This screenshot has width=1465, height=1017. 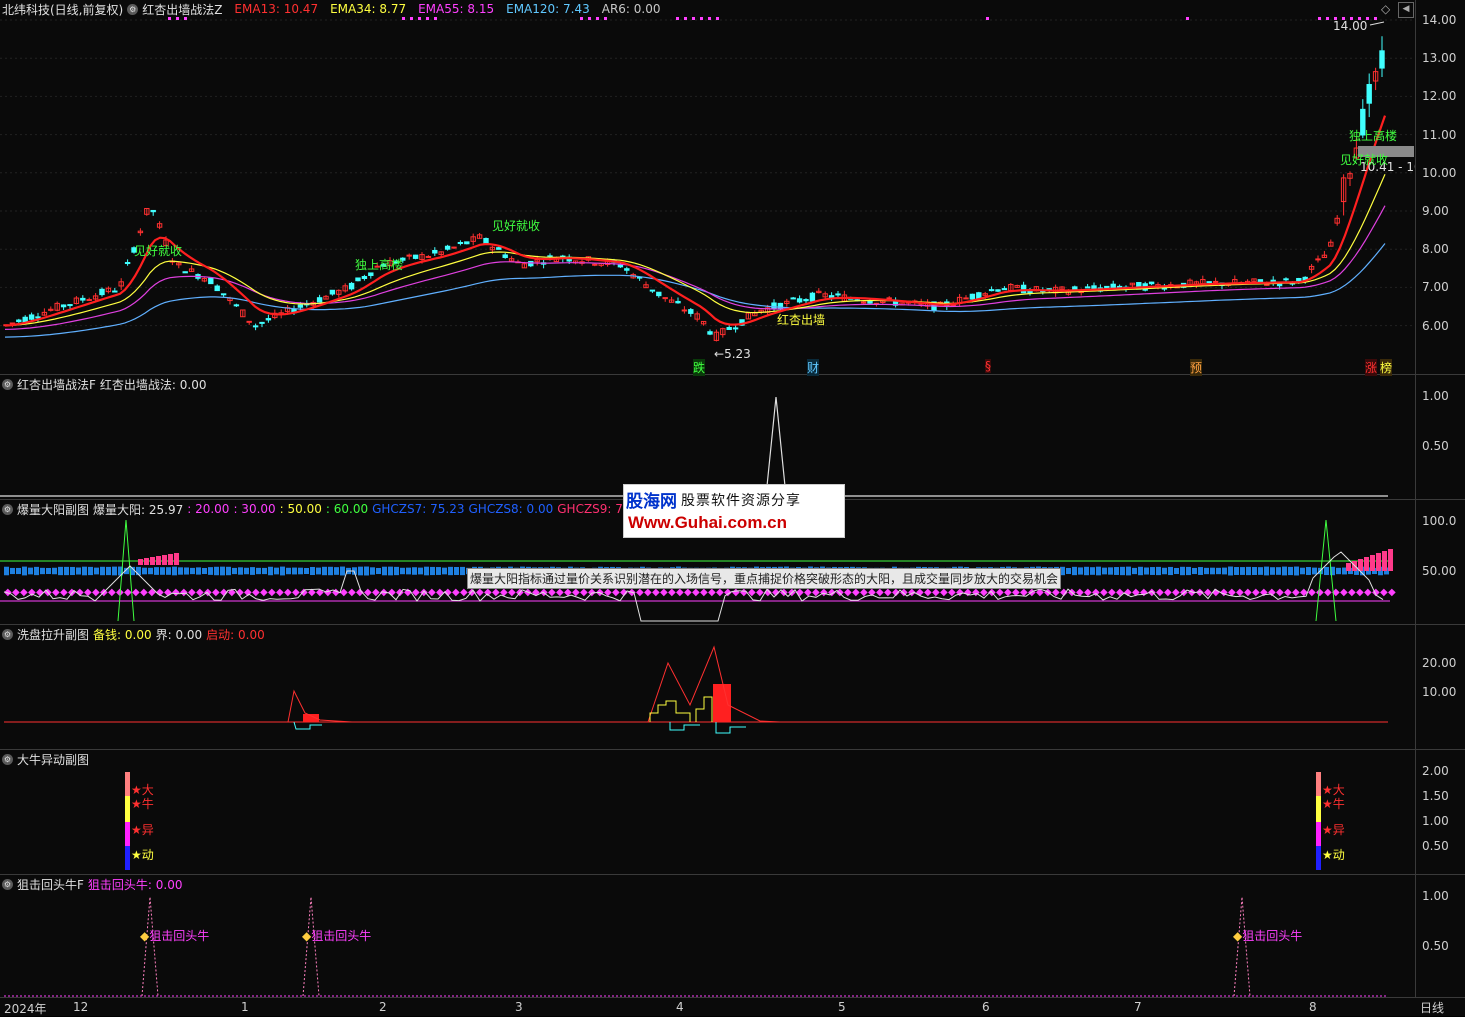 I want to click on time-label: 5, so click(x=842, y=1007).